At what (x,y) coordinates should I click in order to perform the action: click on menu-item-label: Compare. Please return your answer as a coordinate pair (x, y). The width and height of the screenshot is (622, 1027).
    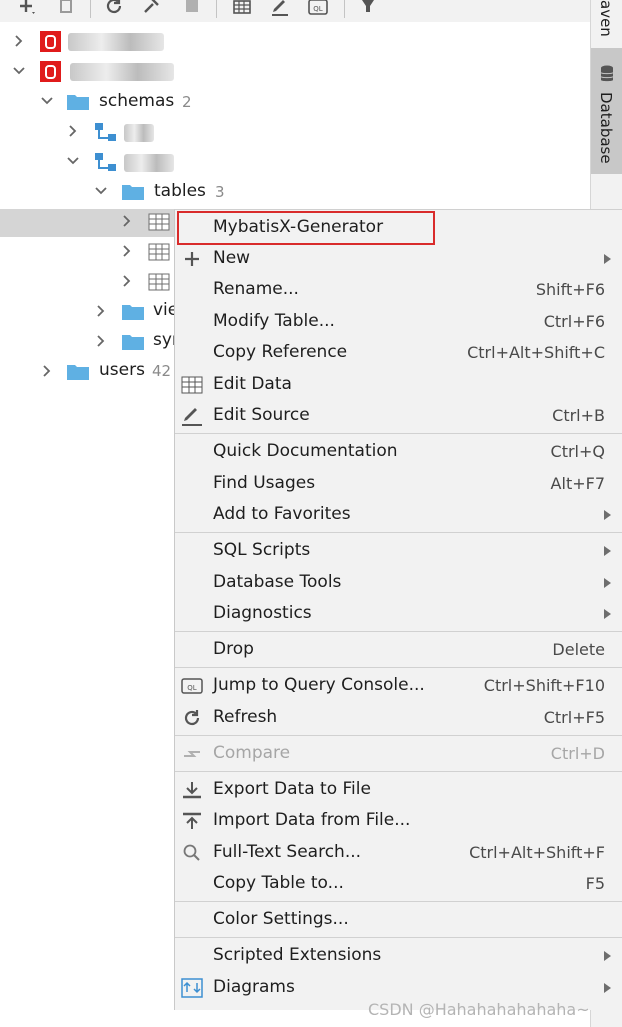
    Looking at the image, I should click on (252, 753).